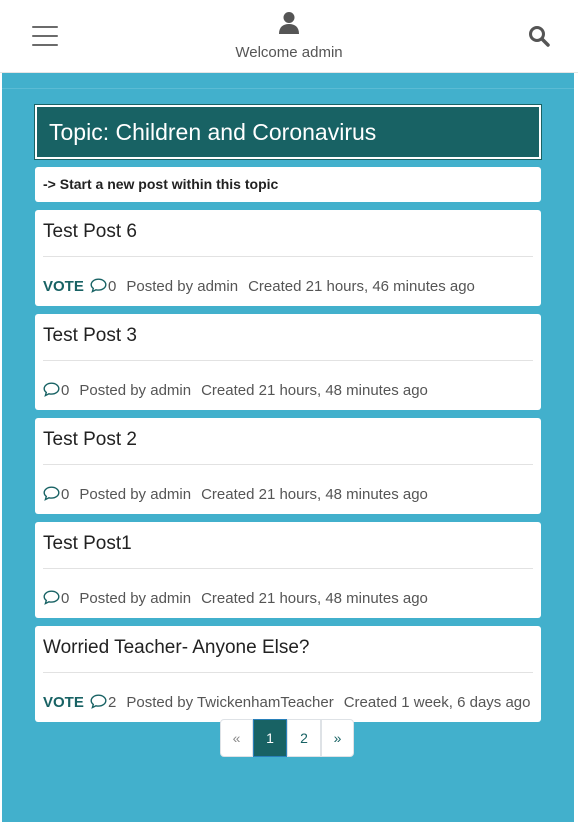 The width and height of the screenshot is (578, 822). What do you see at coordinates (288, 339) in the screenshot?
I see `post-title: Test Post 3` at bounding box center [288, 339].